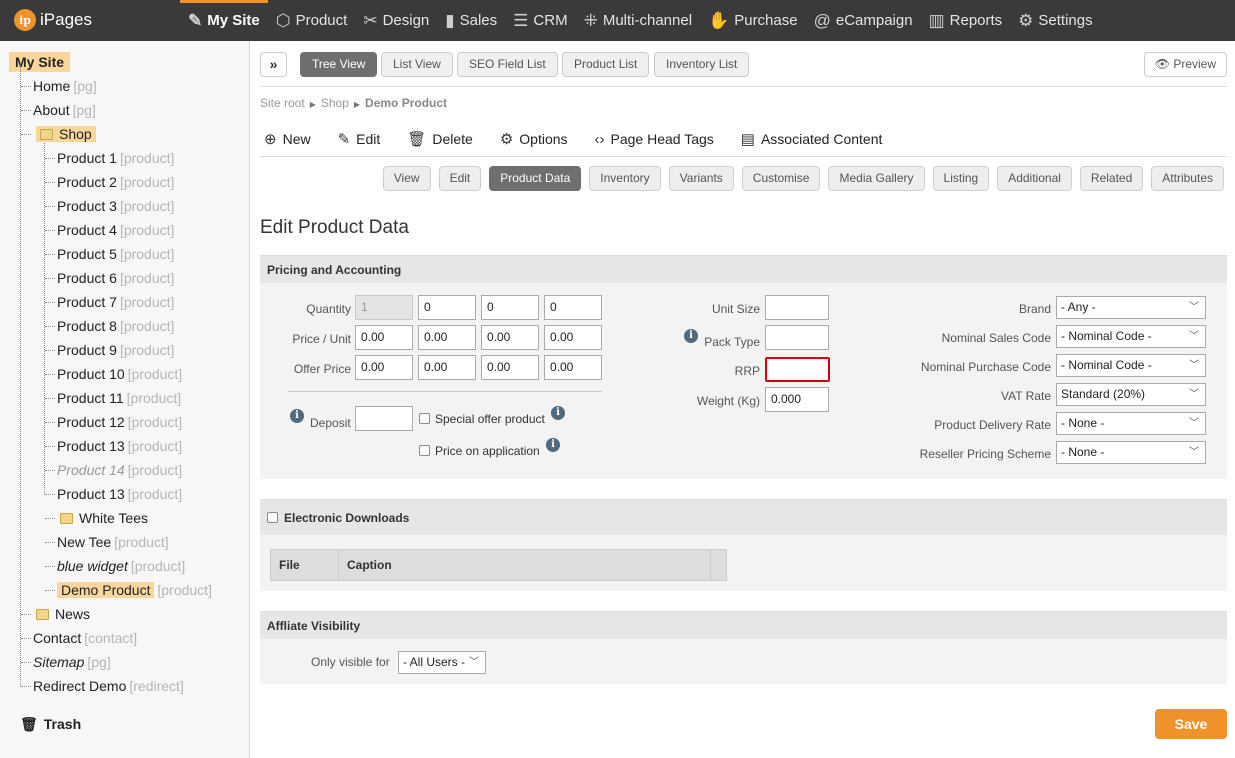 The height and width of the screenshot is (758, 1235). What do you see at coordinates (108, 686) in the screenshot?
I see `tree-node: Redirect Demo [redirect]` at bounding box center [108, 686].